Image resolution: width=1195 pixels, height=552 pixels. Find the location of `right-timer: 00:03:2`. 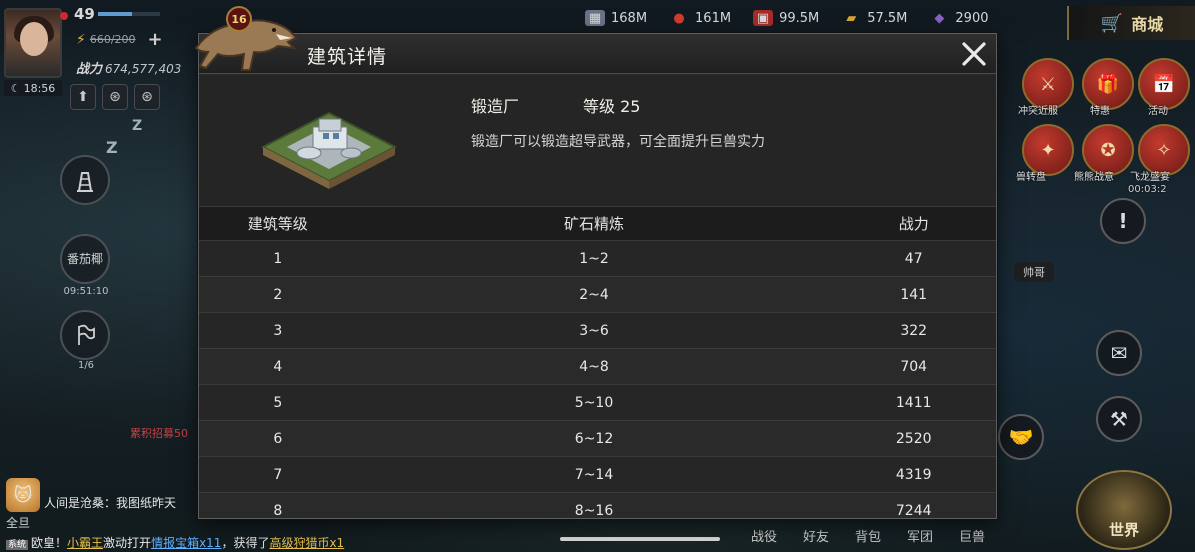

right-timer: 00:03:2 is located at coordinates (1147, 189).